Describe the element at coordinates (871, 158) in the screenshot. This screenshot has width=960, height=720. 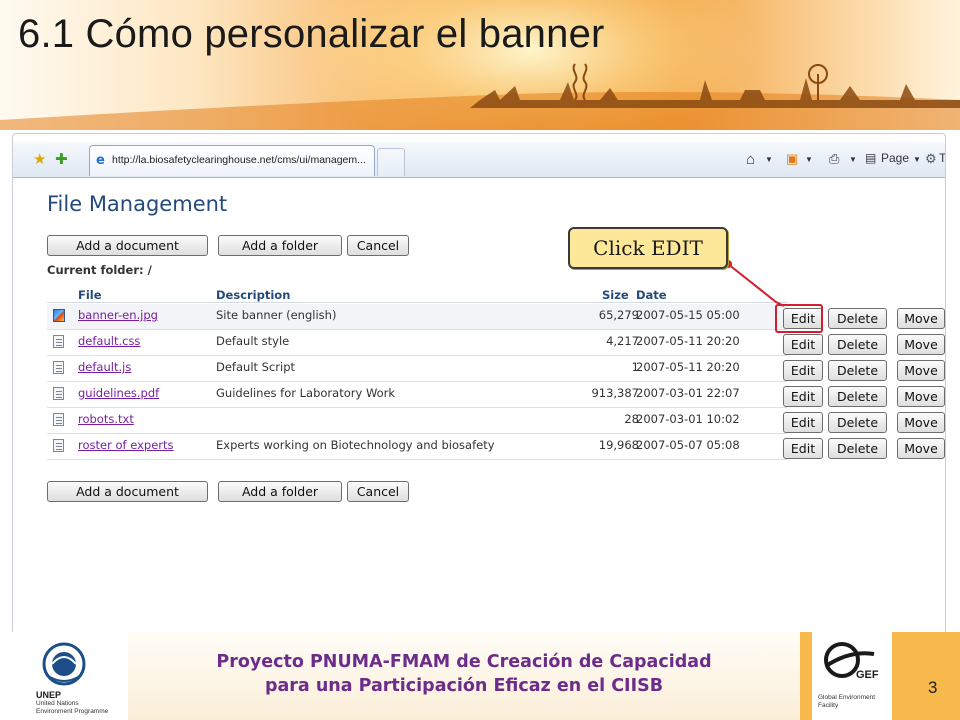
I see `page-icon: ▤` at that location.